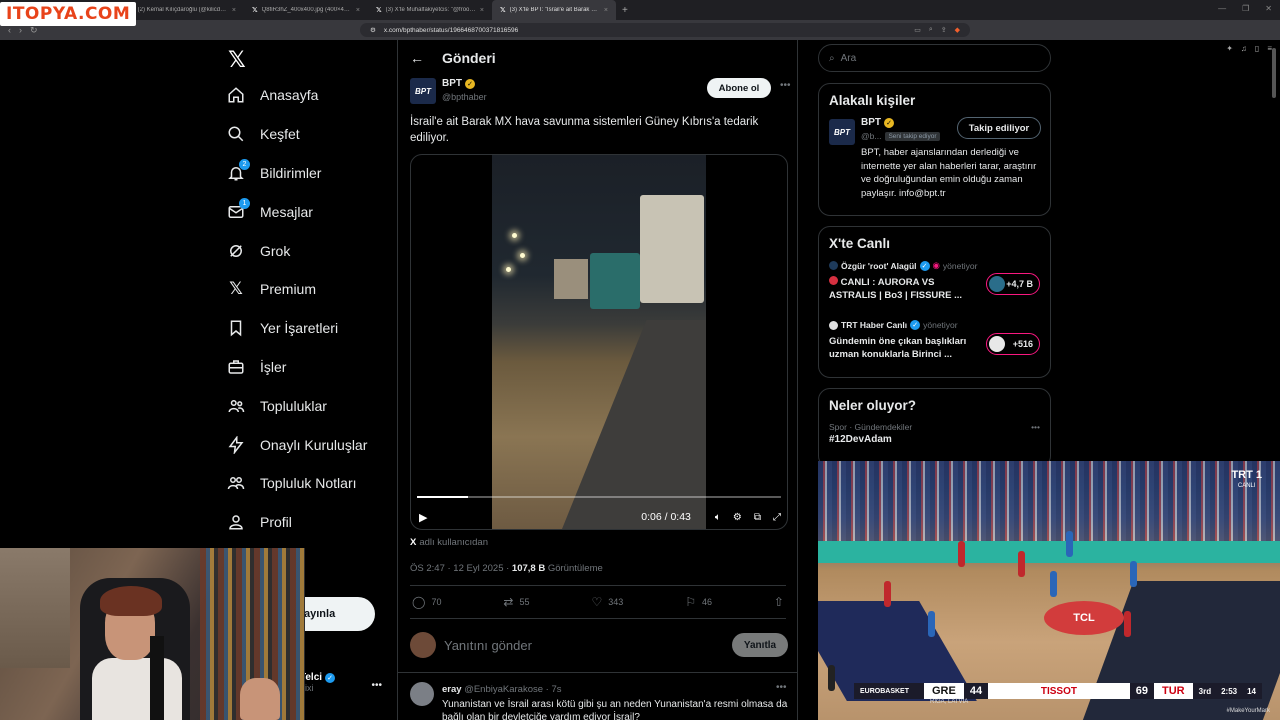  I want to click on video-progress-bar, so click(599, 497).